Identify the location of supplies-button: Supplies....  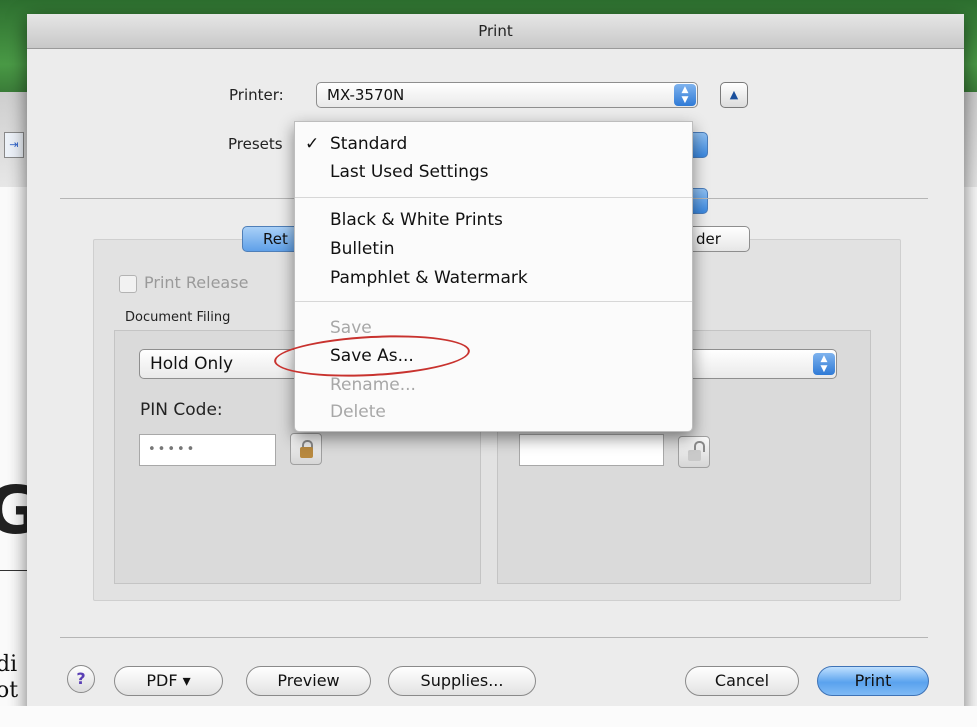
(462, 681).